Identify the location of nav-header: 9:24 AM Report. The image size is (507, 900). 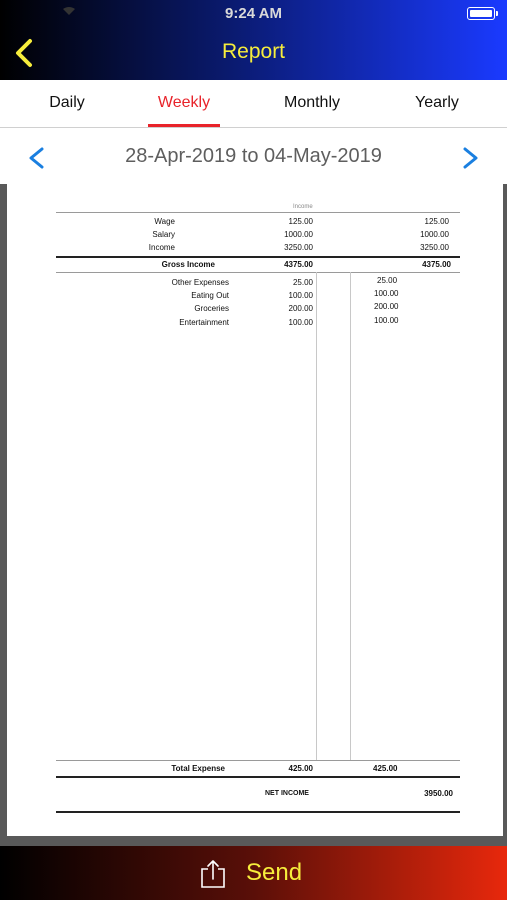
(253, 40).